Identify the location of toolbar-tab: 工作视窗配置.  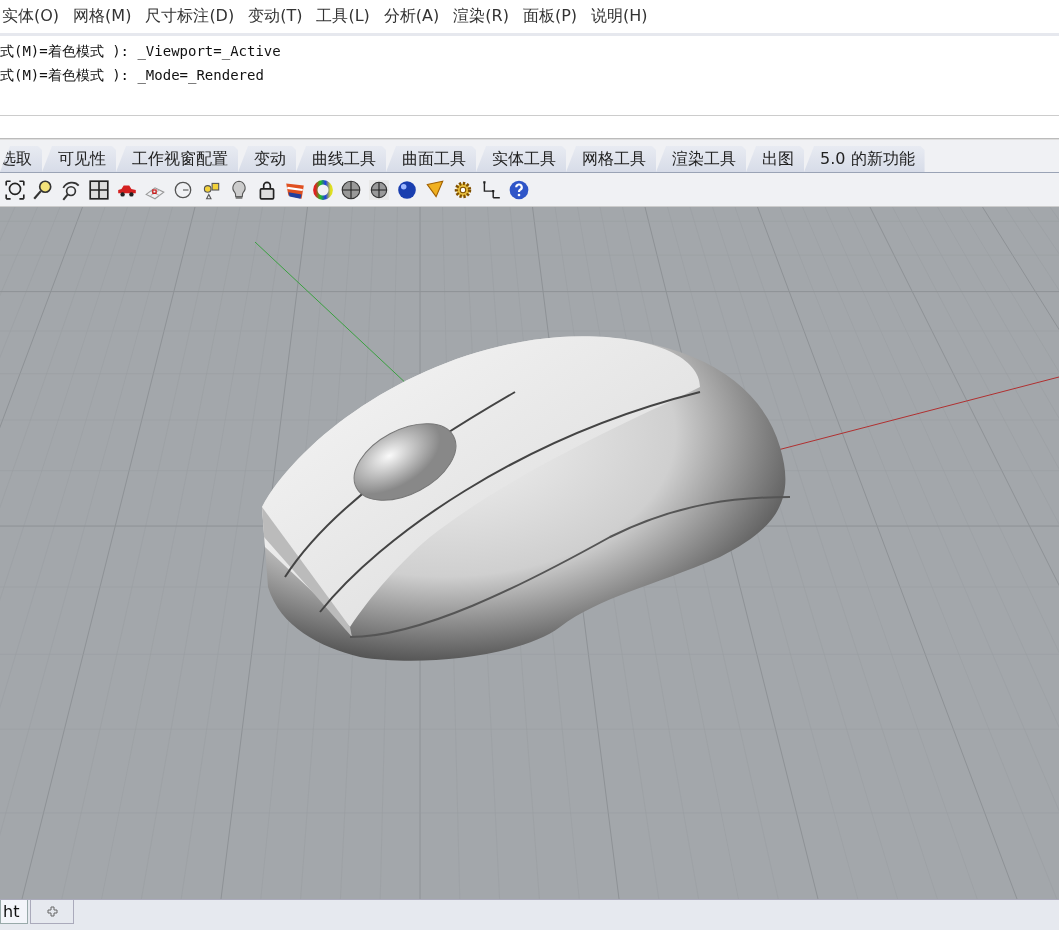
(177, 159).